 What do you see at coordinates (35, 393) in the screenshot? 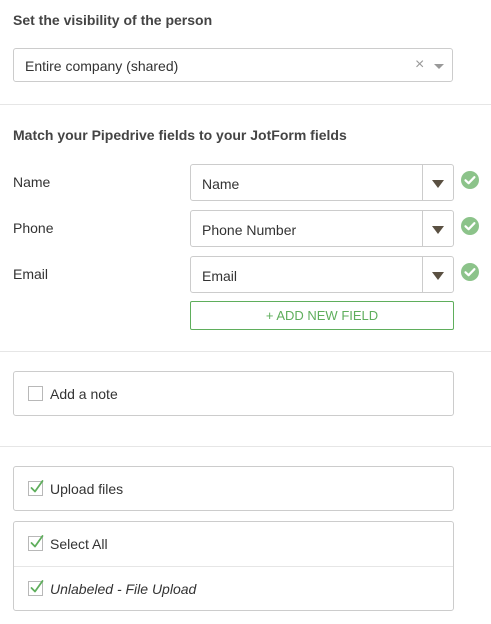
I see `add-note-checkbox` at bounding box center [35, 393].